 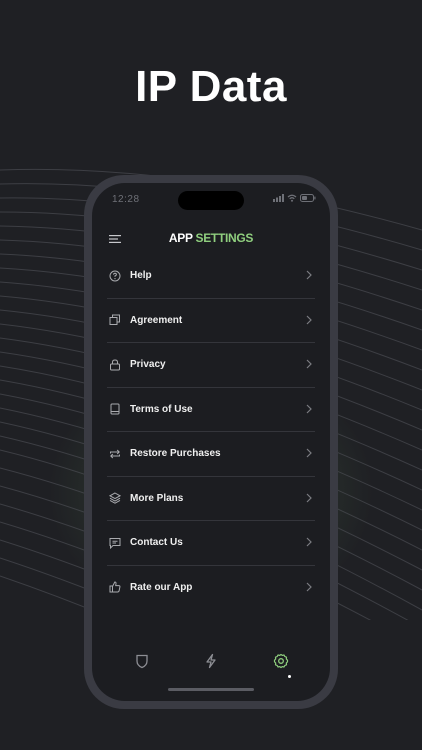 What do you see at coordinates (115, 587) in the screenshot?
I see `thumbs-up-icon` at bounding box center [115, 587].